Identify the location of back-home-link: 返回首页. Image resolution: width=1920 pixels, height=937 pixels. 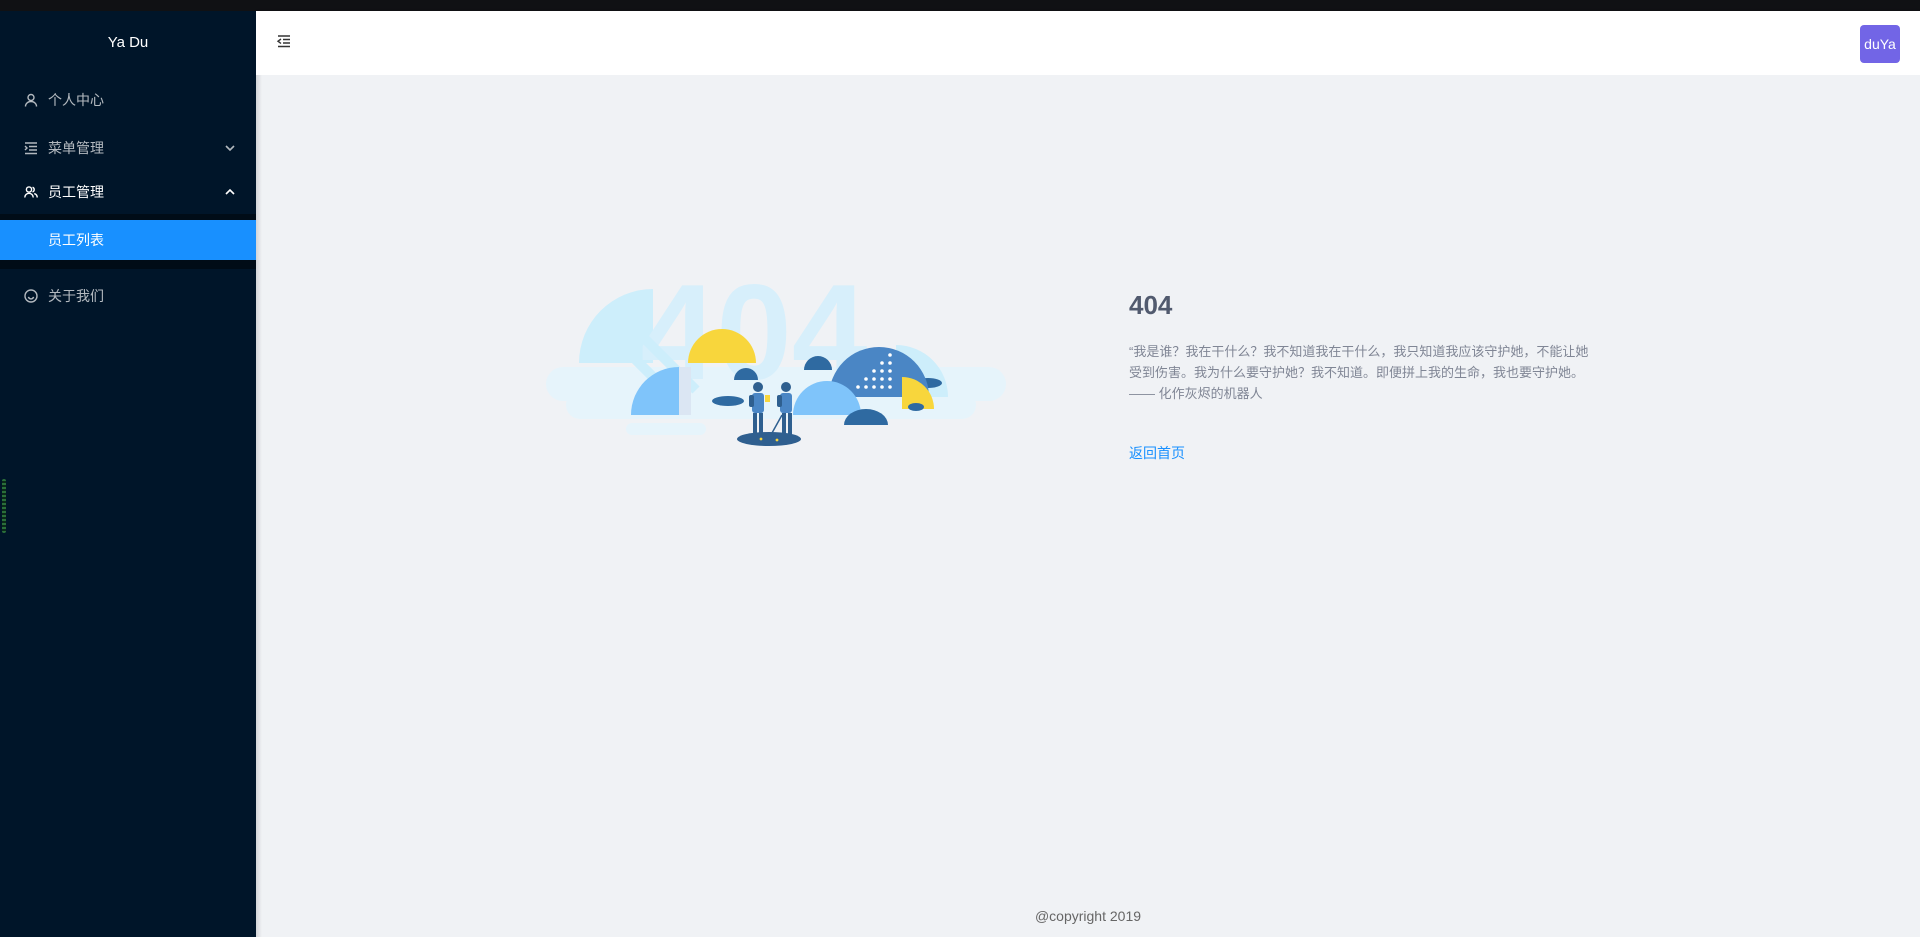
(1157, 453).